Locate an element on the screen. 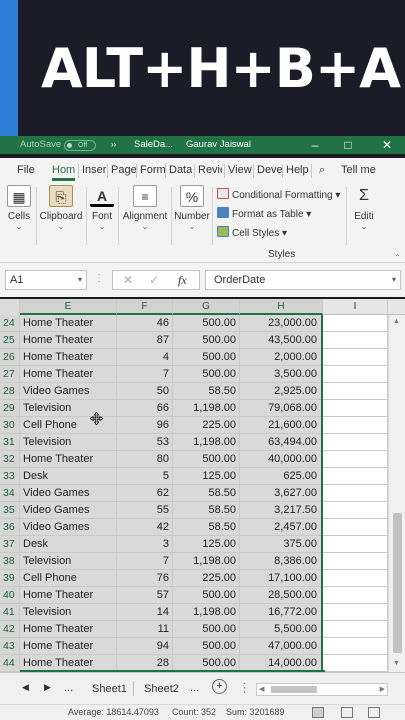 The height and width of the screenshot is (720, 405). cell-total: 8,386.00 is located at coordinates (281, 561).